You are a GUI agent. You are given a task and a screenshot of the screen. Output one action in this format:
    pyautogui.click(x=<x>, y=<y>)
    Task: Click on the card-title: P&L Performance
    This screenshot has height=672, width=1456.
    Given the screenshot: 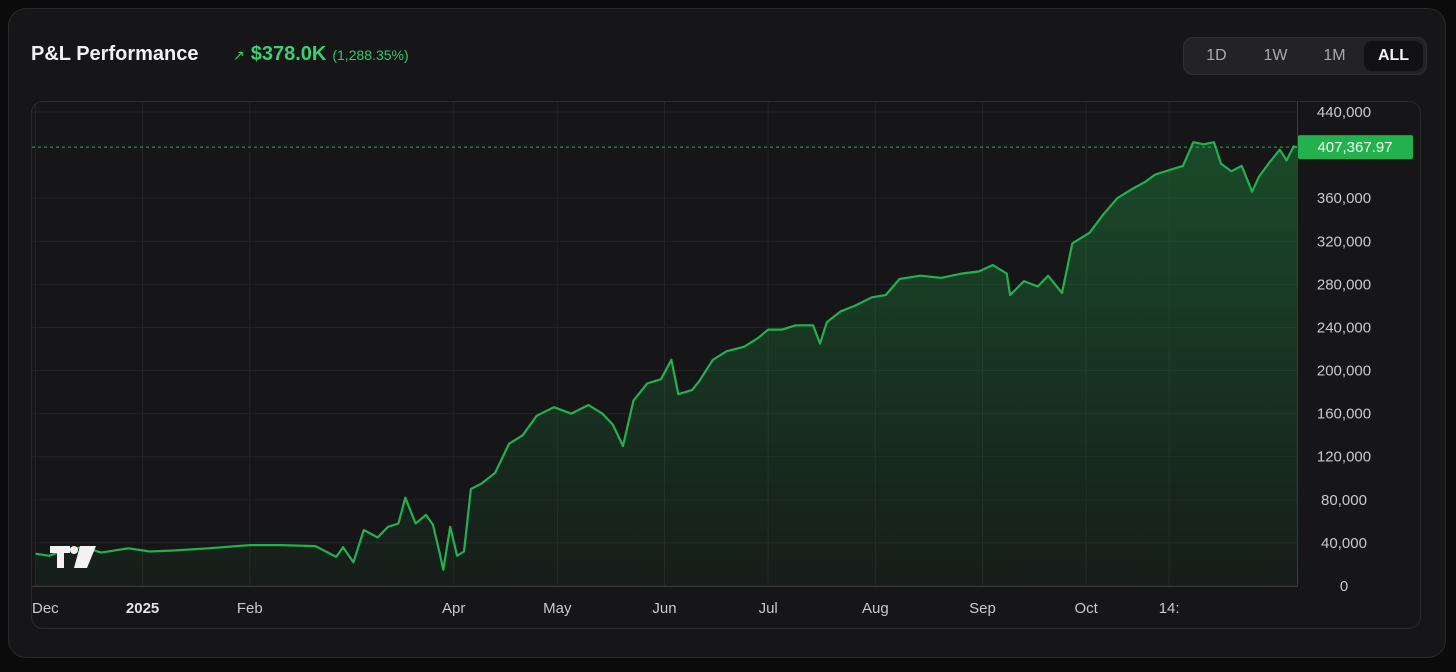 What is the action you would take?
    pyautogui.click(x=115, y=54)
    